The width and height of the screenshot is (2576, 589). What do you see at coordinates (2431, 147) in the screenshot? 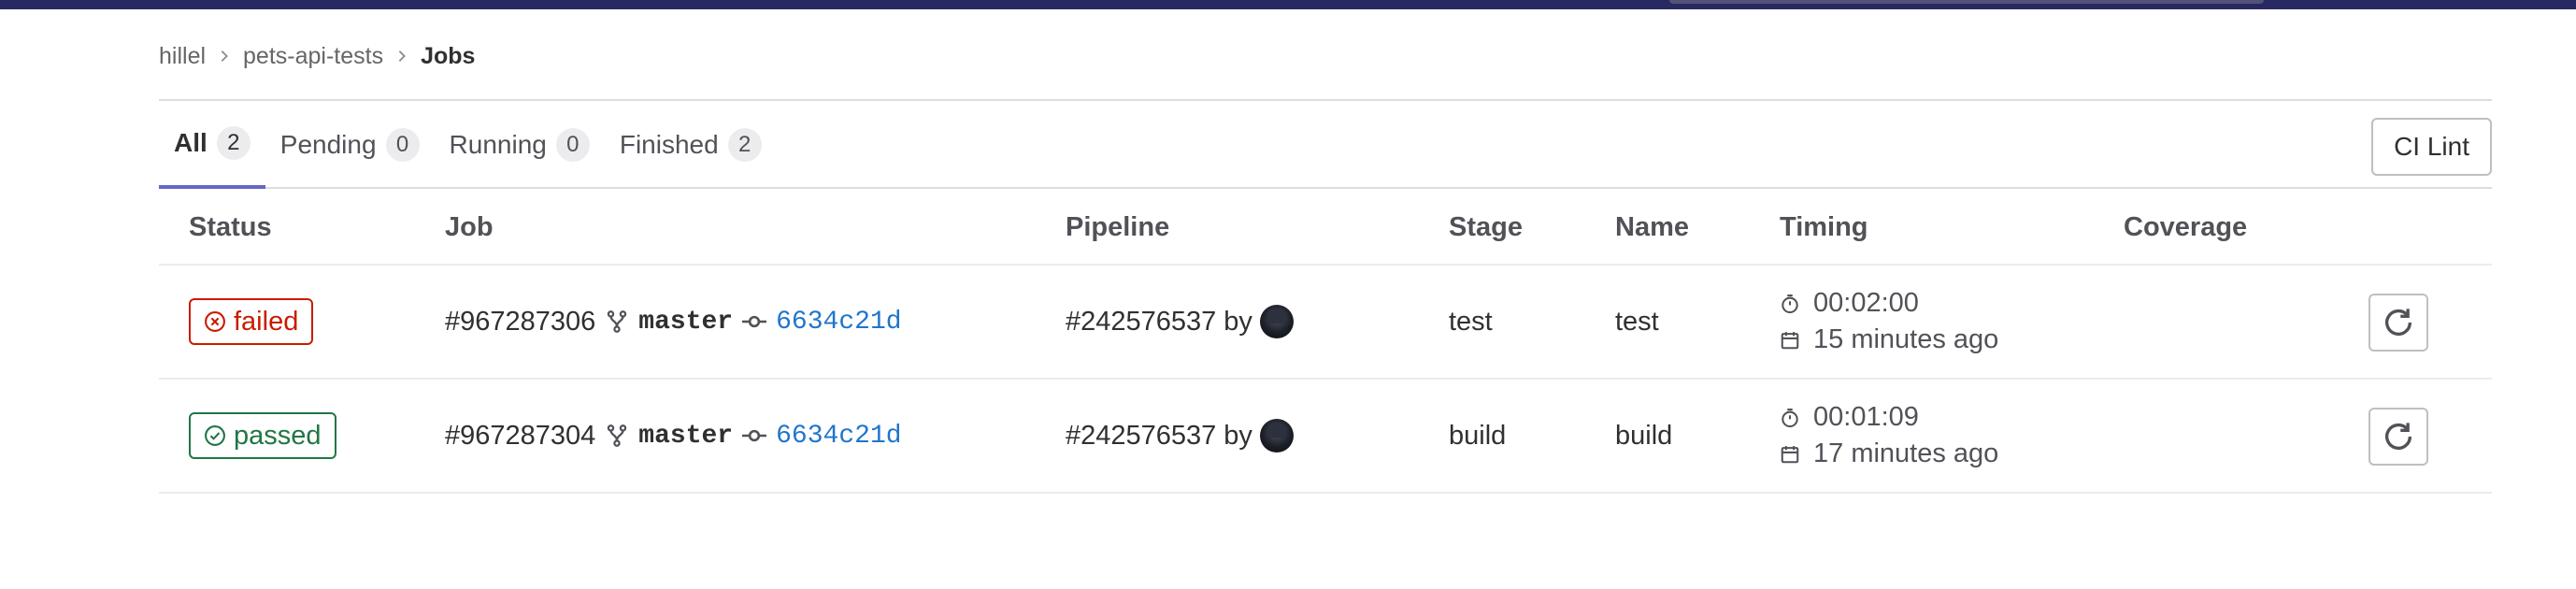
I see `ci-lint-button: CI Lint` at bounding box center [2431, 147].